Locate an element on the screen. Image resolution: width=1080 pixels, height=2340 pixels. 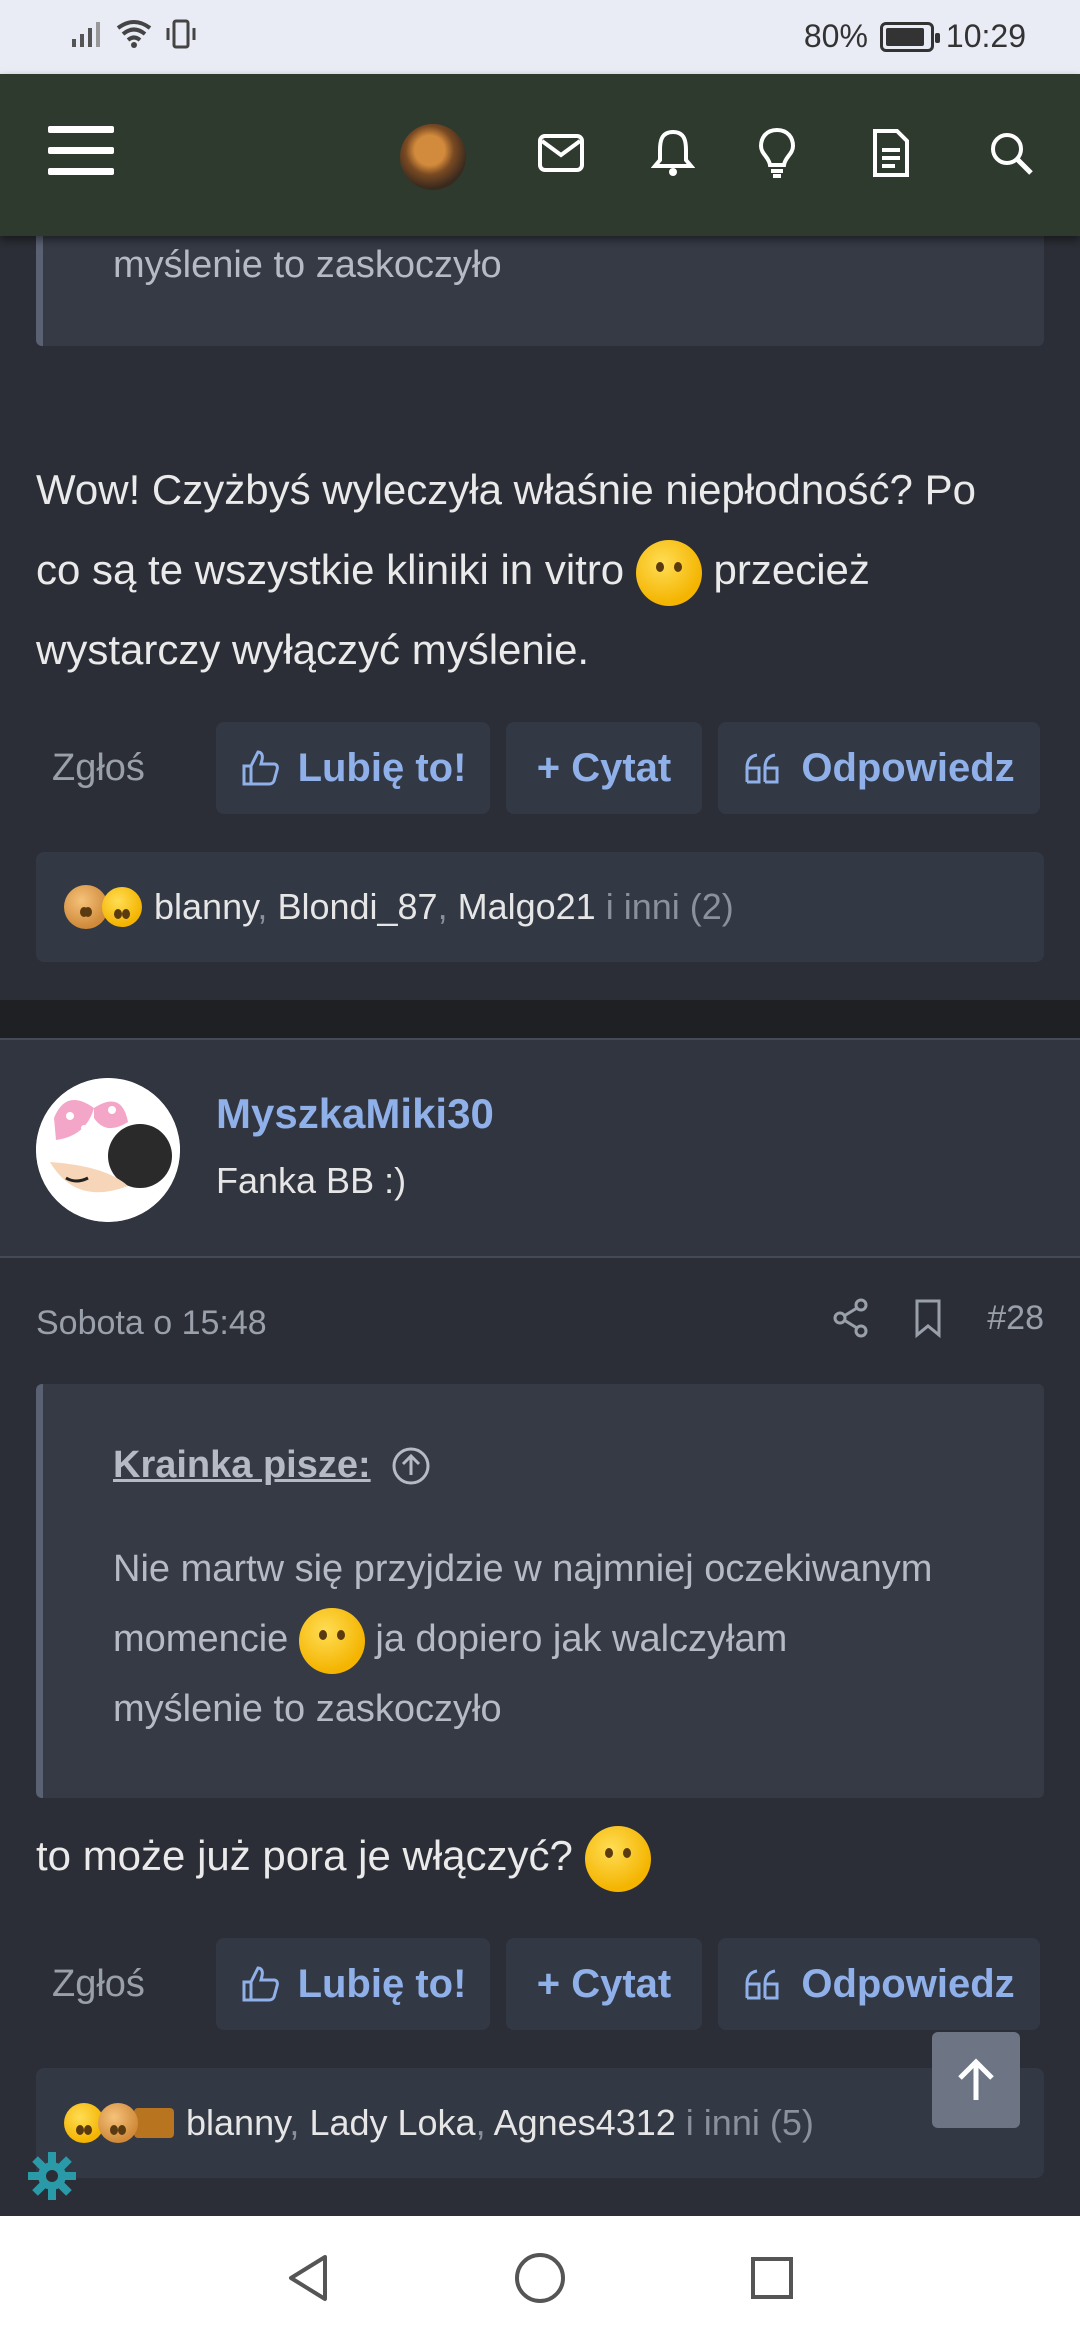
post-number: #28 is located at coordinates (1015, 1318).